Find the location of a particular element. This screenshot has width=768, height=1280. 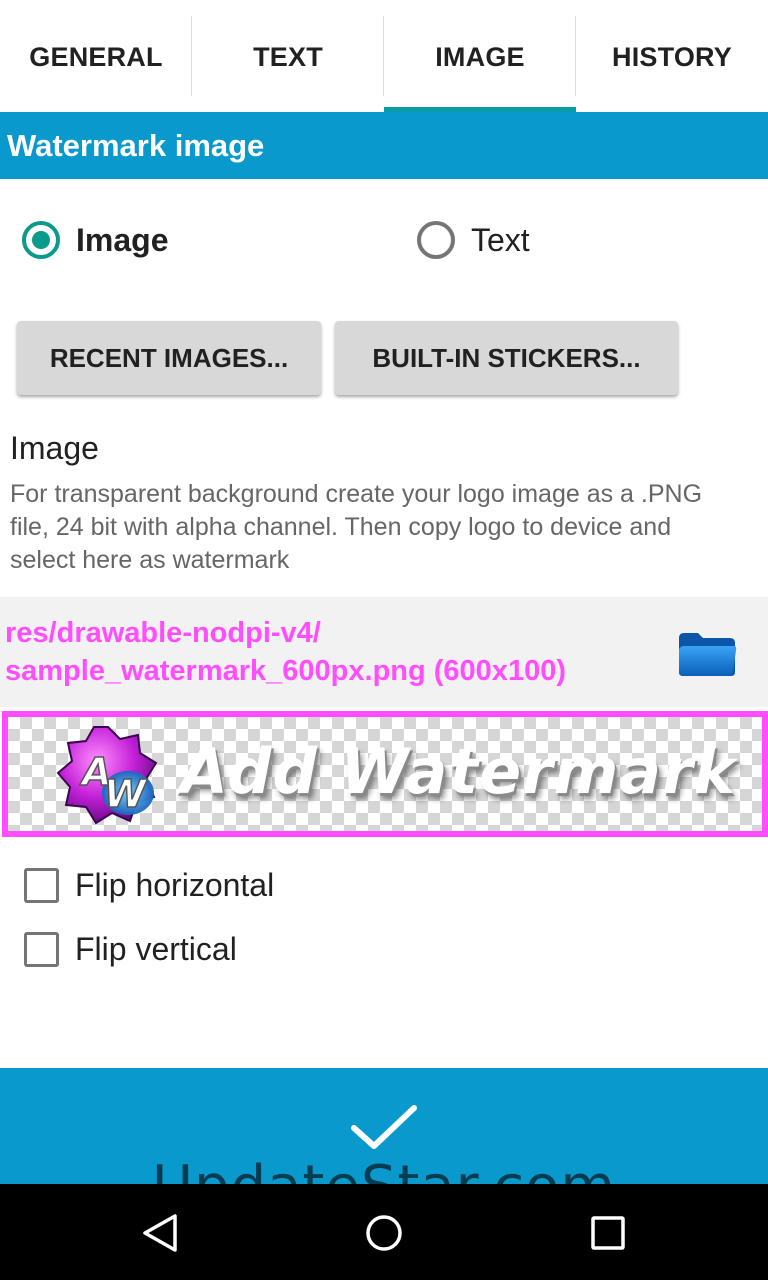

site-watermark: UpdateStar.com is located at coordinates (384, 1169).